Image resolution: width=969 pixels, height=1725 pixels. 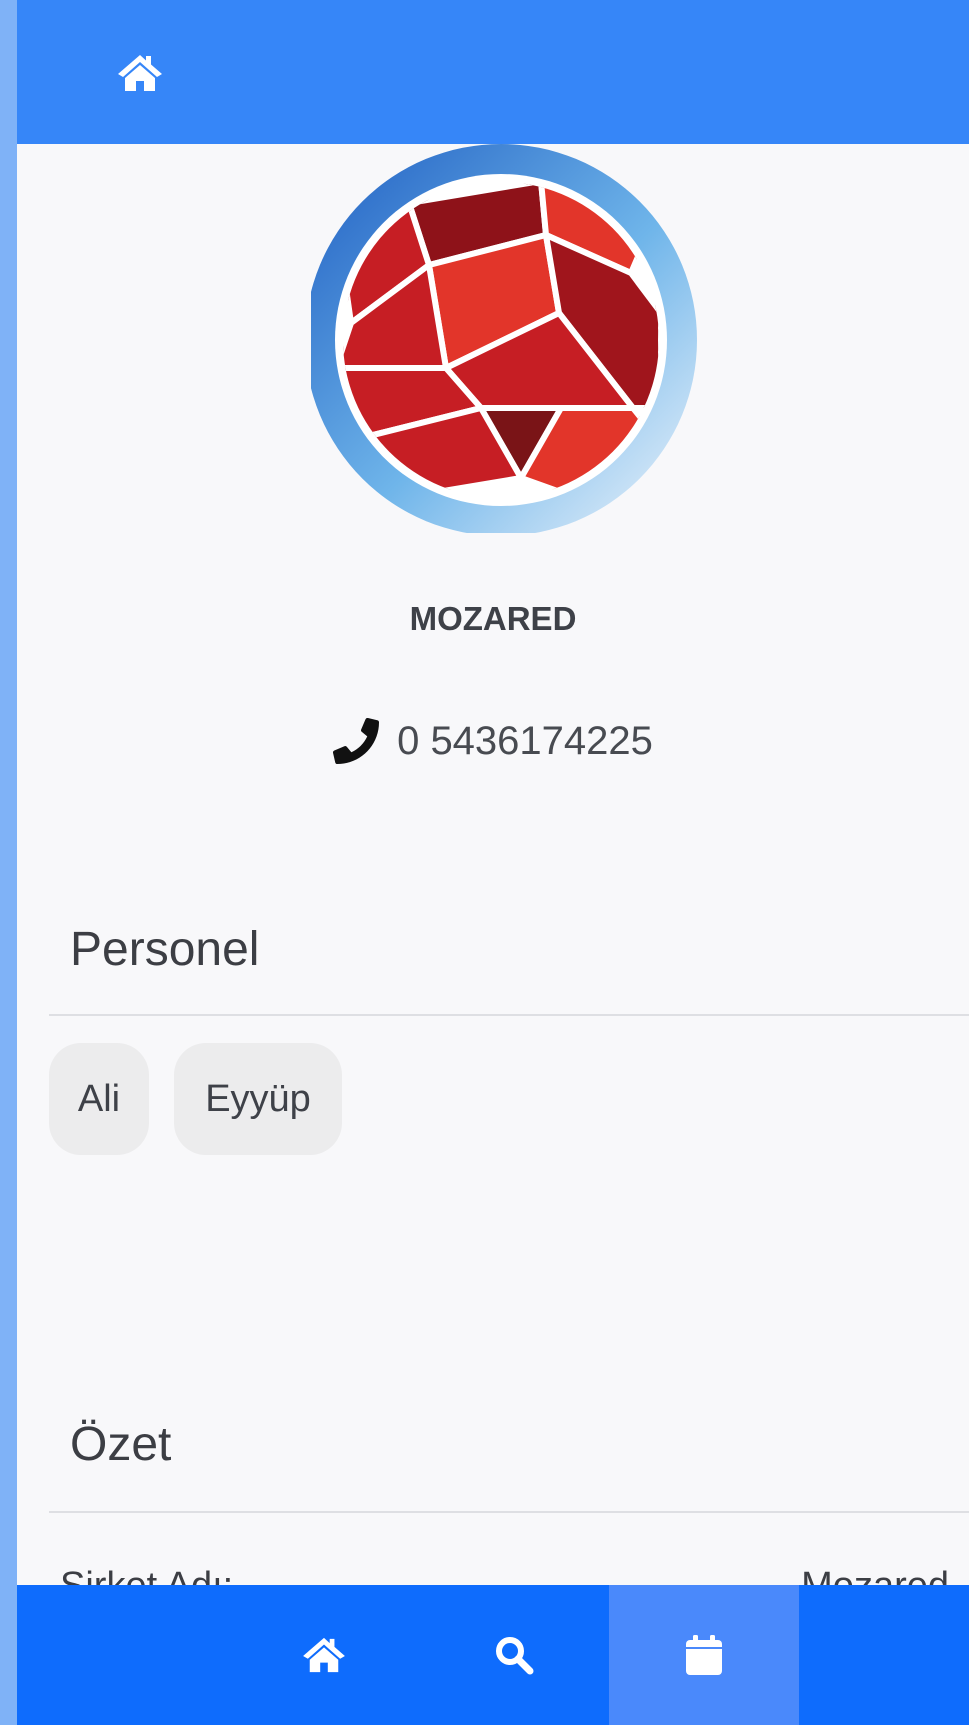 I want to click on company-logo, so click(x=503, y=339).